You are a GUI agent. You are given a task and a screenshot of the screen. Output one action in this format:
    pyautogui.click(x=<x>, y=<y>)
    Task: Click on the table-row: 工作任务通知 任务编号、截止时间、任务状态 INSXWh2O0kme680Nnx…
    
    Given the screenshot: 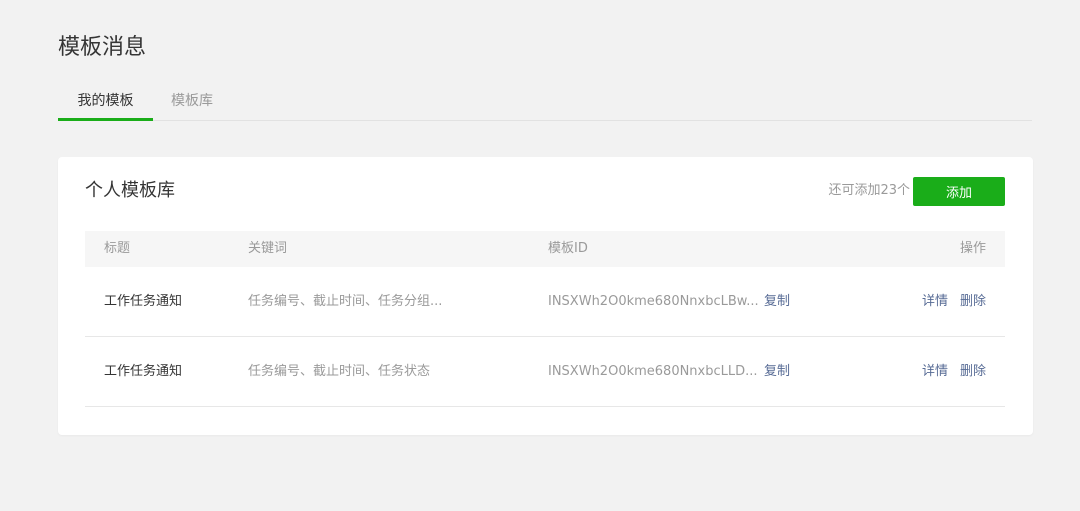 What is the action you would take?
    pyautogui.click(x=545, y=372)
    